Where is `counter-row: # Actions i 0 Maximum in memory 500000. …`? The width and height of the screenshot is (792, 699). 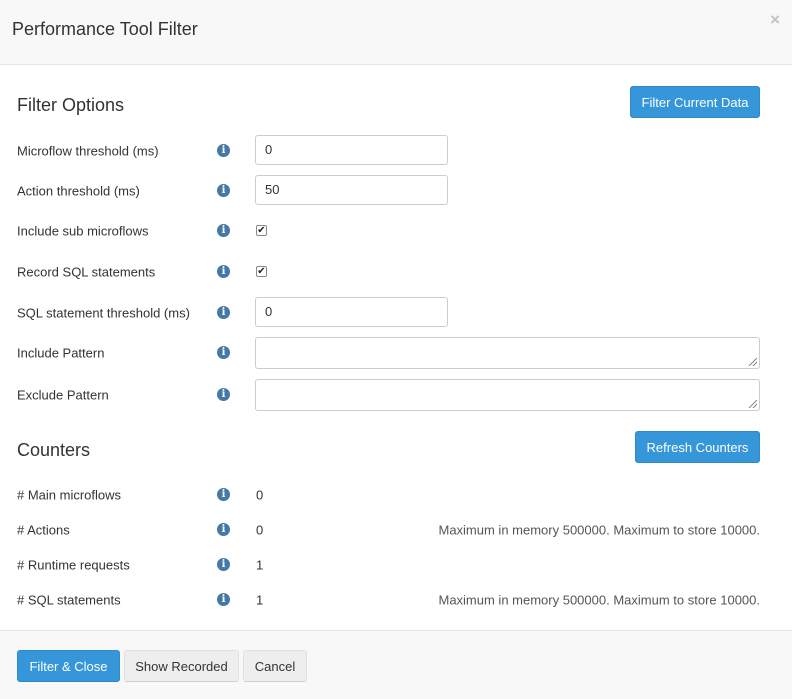
counter-row: # Actions i 0 Maximum in memory 500000. … is located at coordinates (396, 530).